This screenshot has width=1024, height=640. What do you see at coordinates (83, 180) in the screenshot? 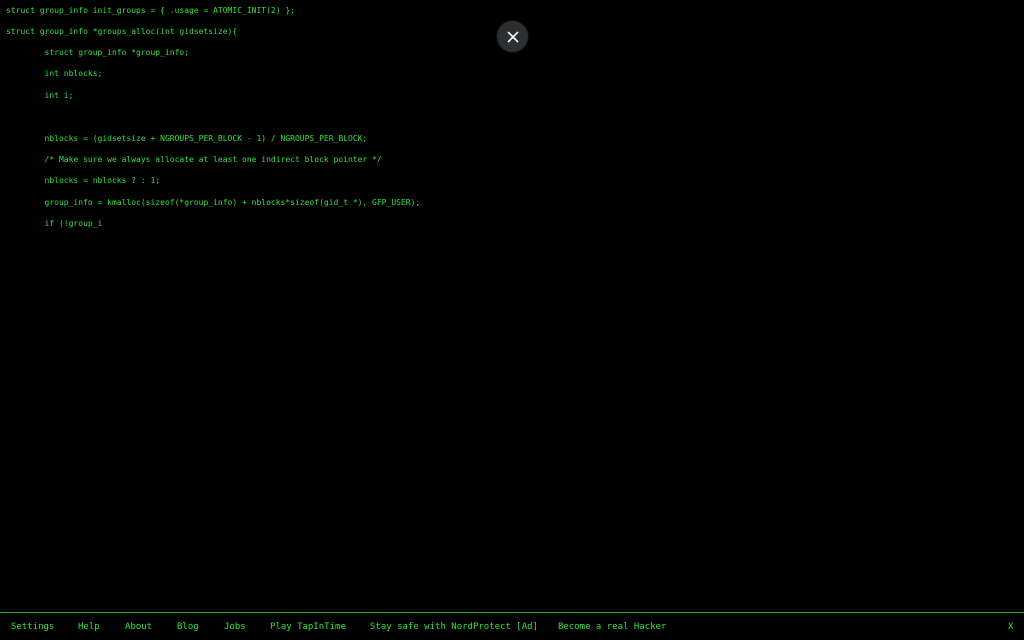
I see `code-line: nblocks = nblocks ? : 1;` at bounding box center [83, 180].